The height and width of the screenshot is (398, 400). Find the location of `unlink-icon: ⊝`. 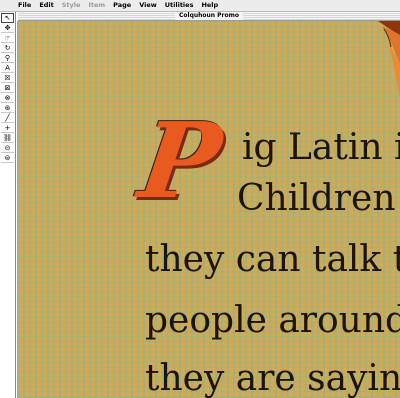

unlink-icon: ⊝ is located at coordinates (7, 148).